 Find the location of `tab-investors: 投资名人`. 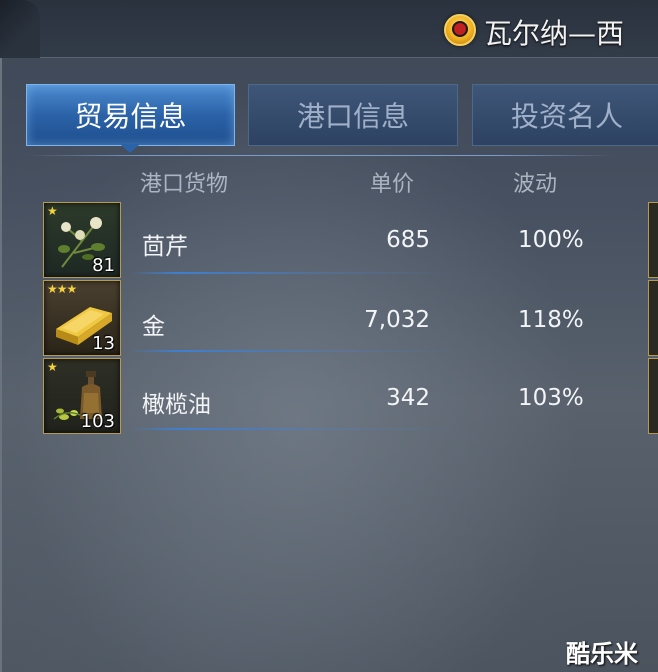

tab-investors: 投资名人 is located at coordinates (565, 115).